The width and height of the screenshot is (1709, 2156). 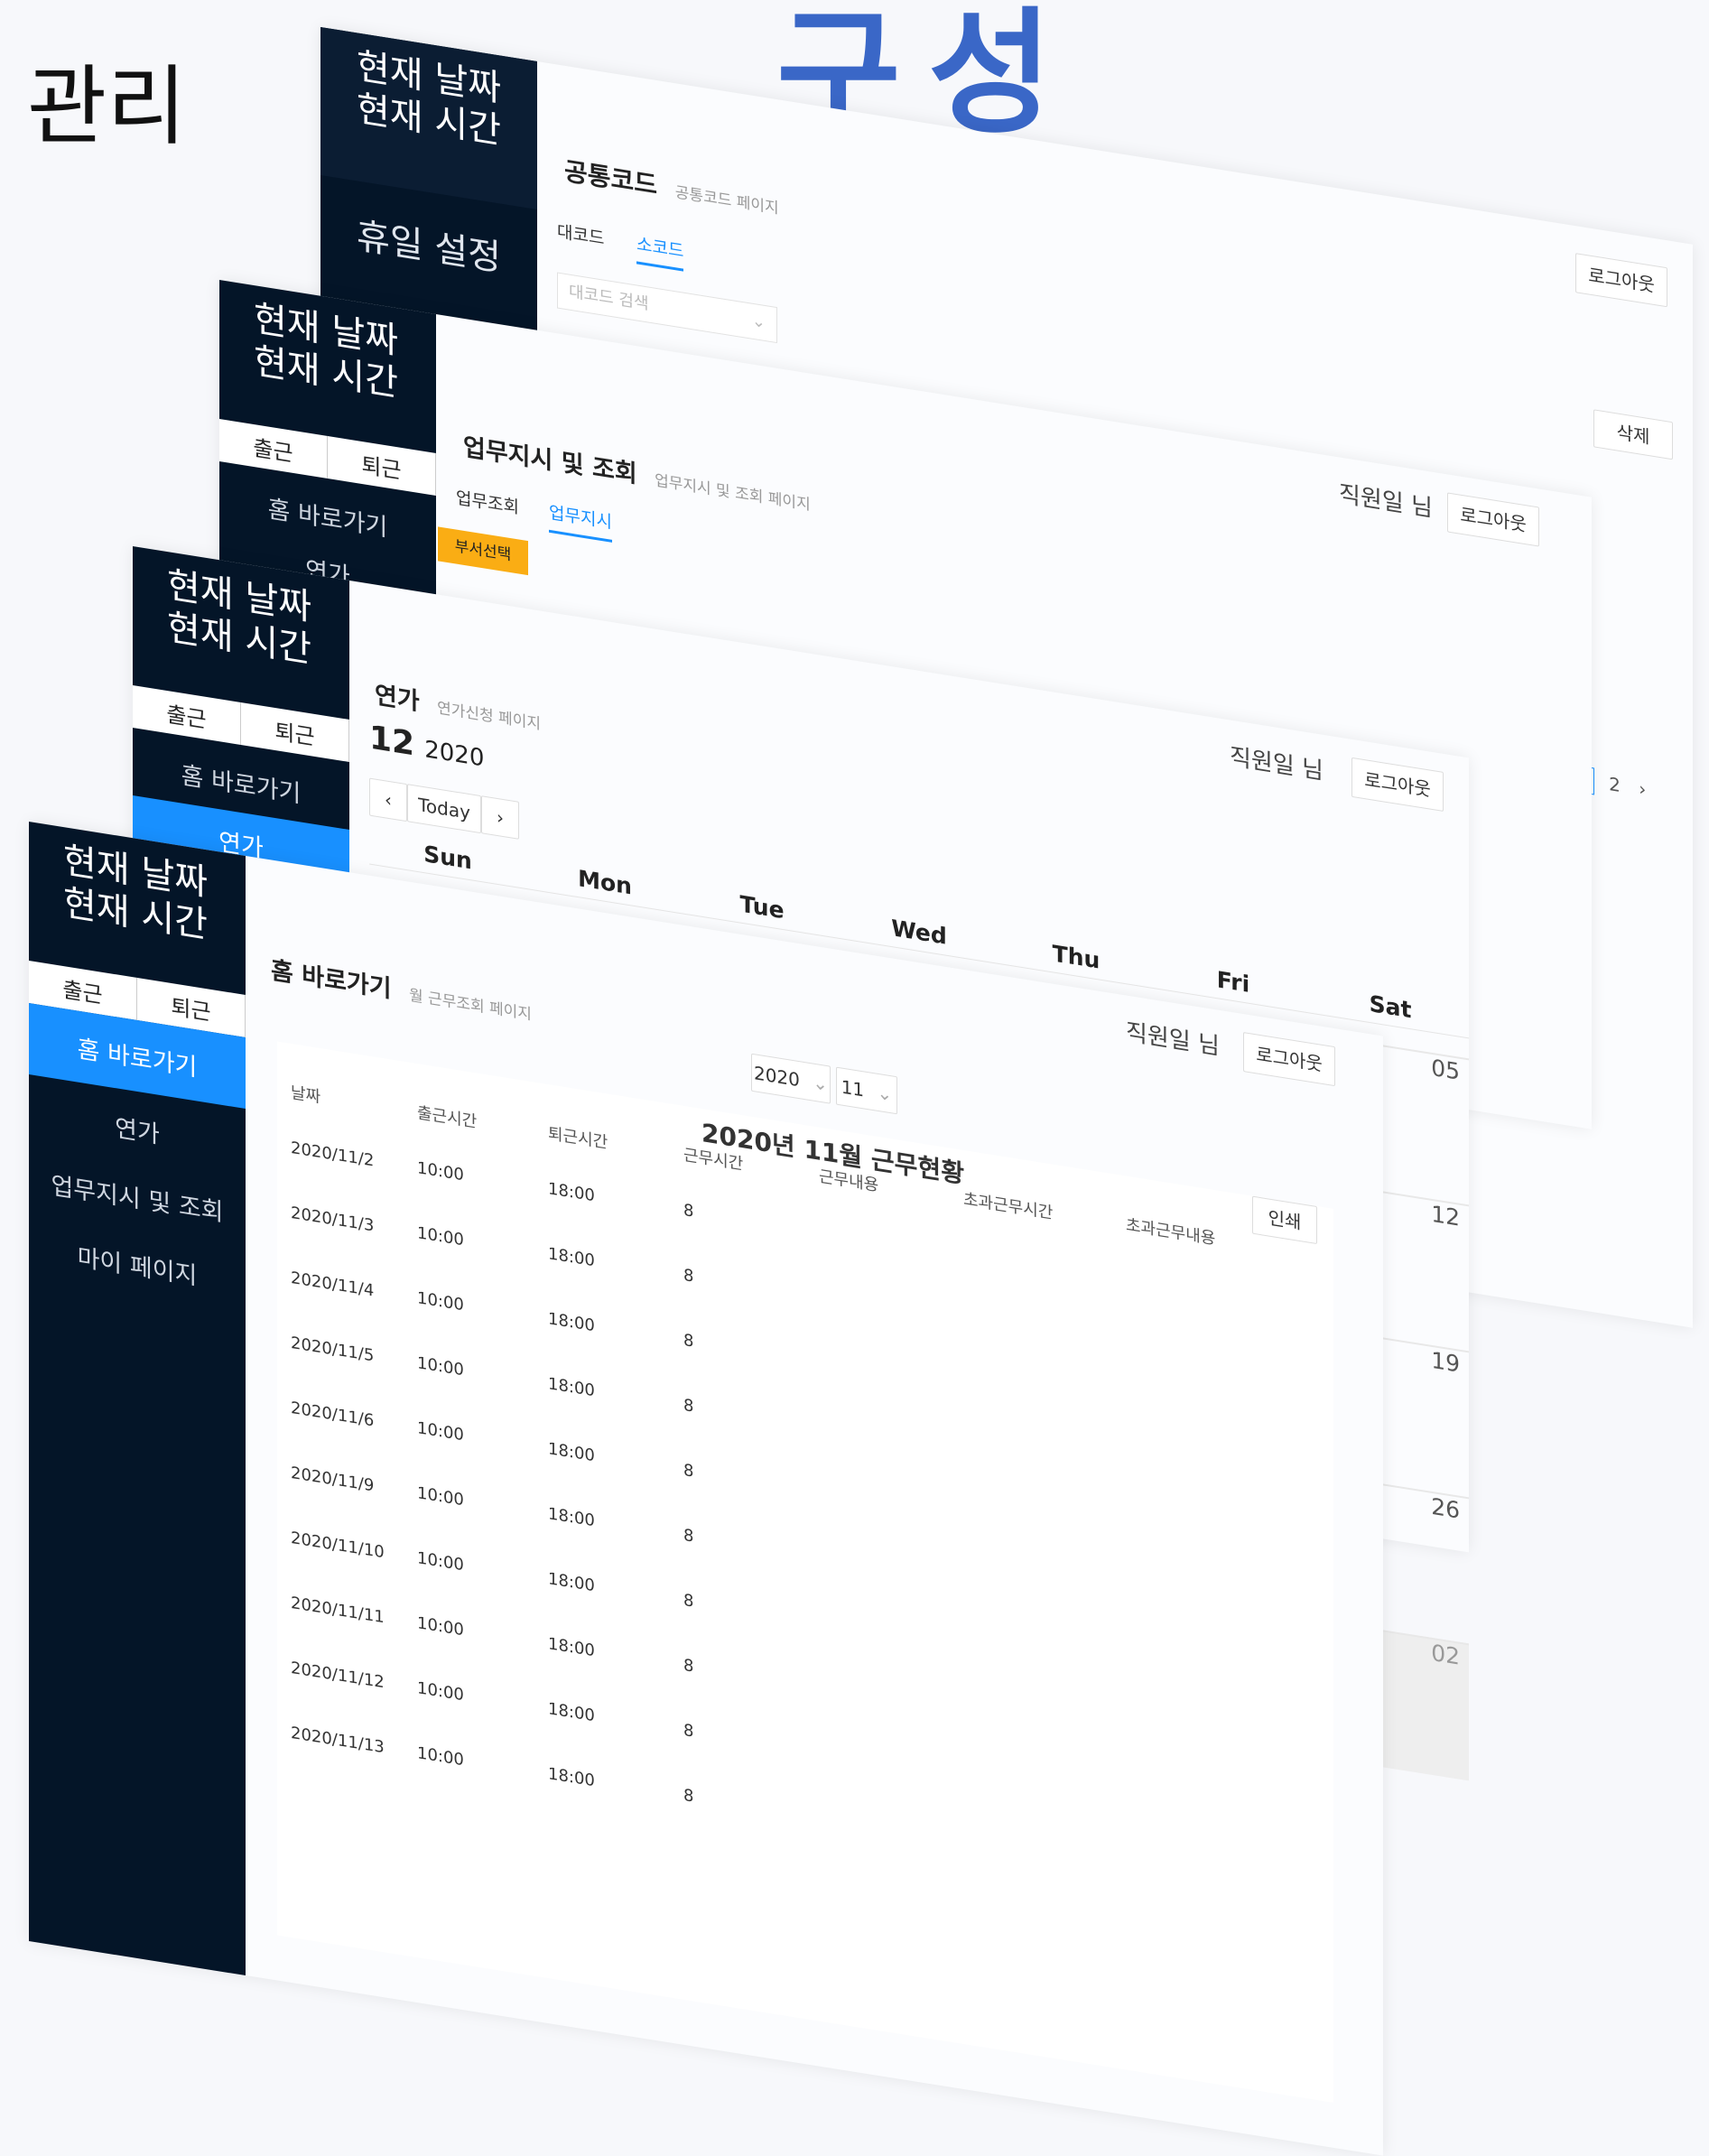 What do you see at coordinates (333, 1219) in the screenshot?
I see `table-cell: 2020/11/3` at bounding box center [333, 1219].